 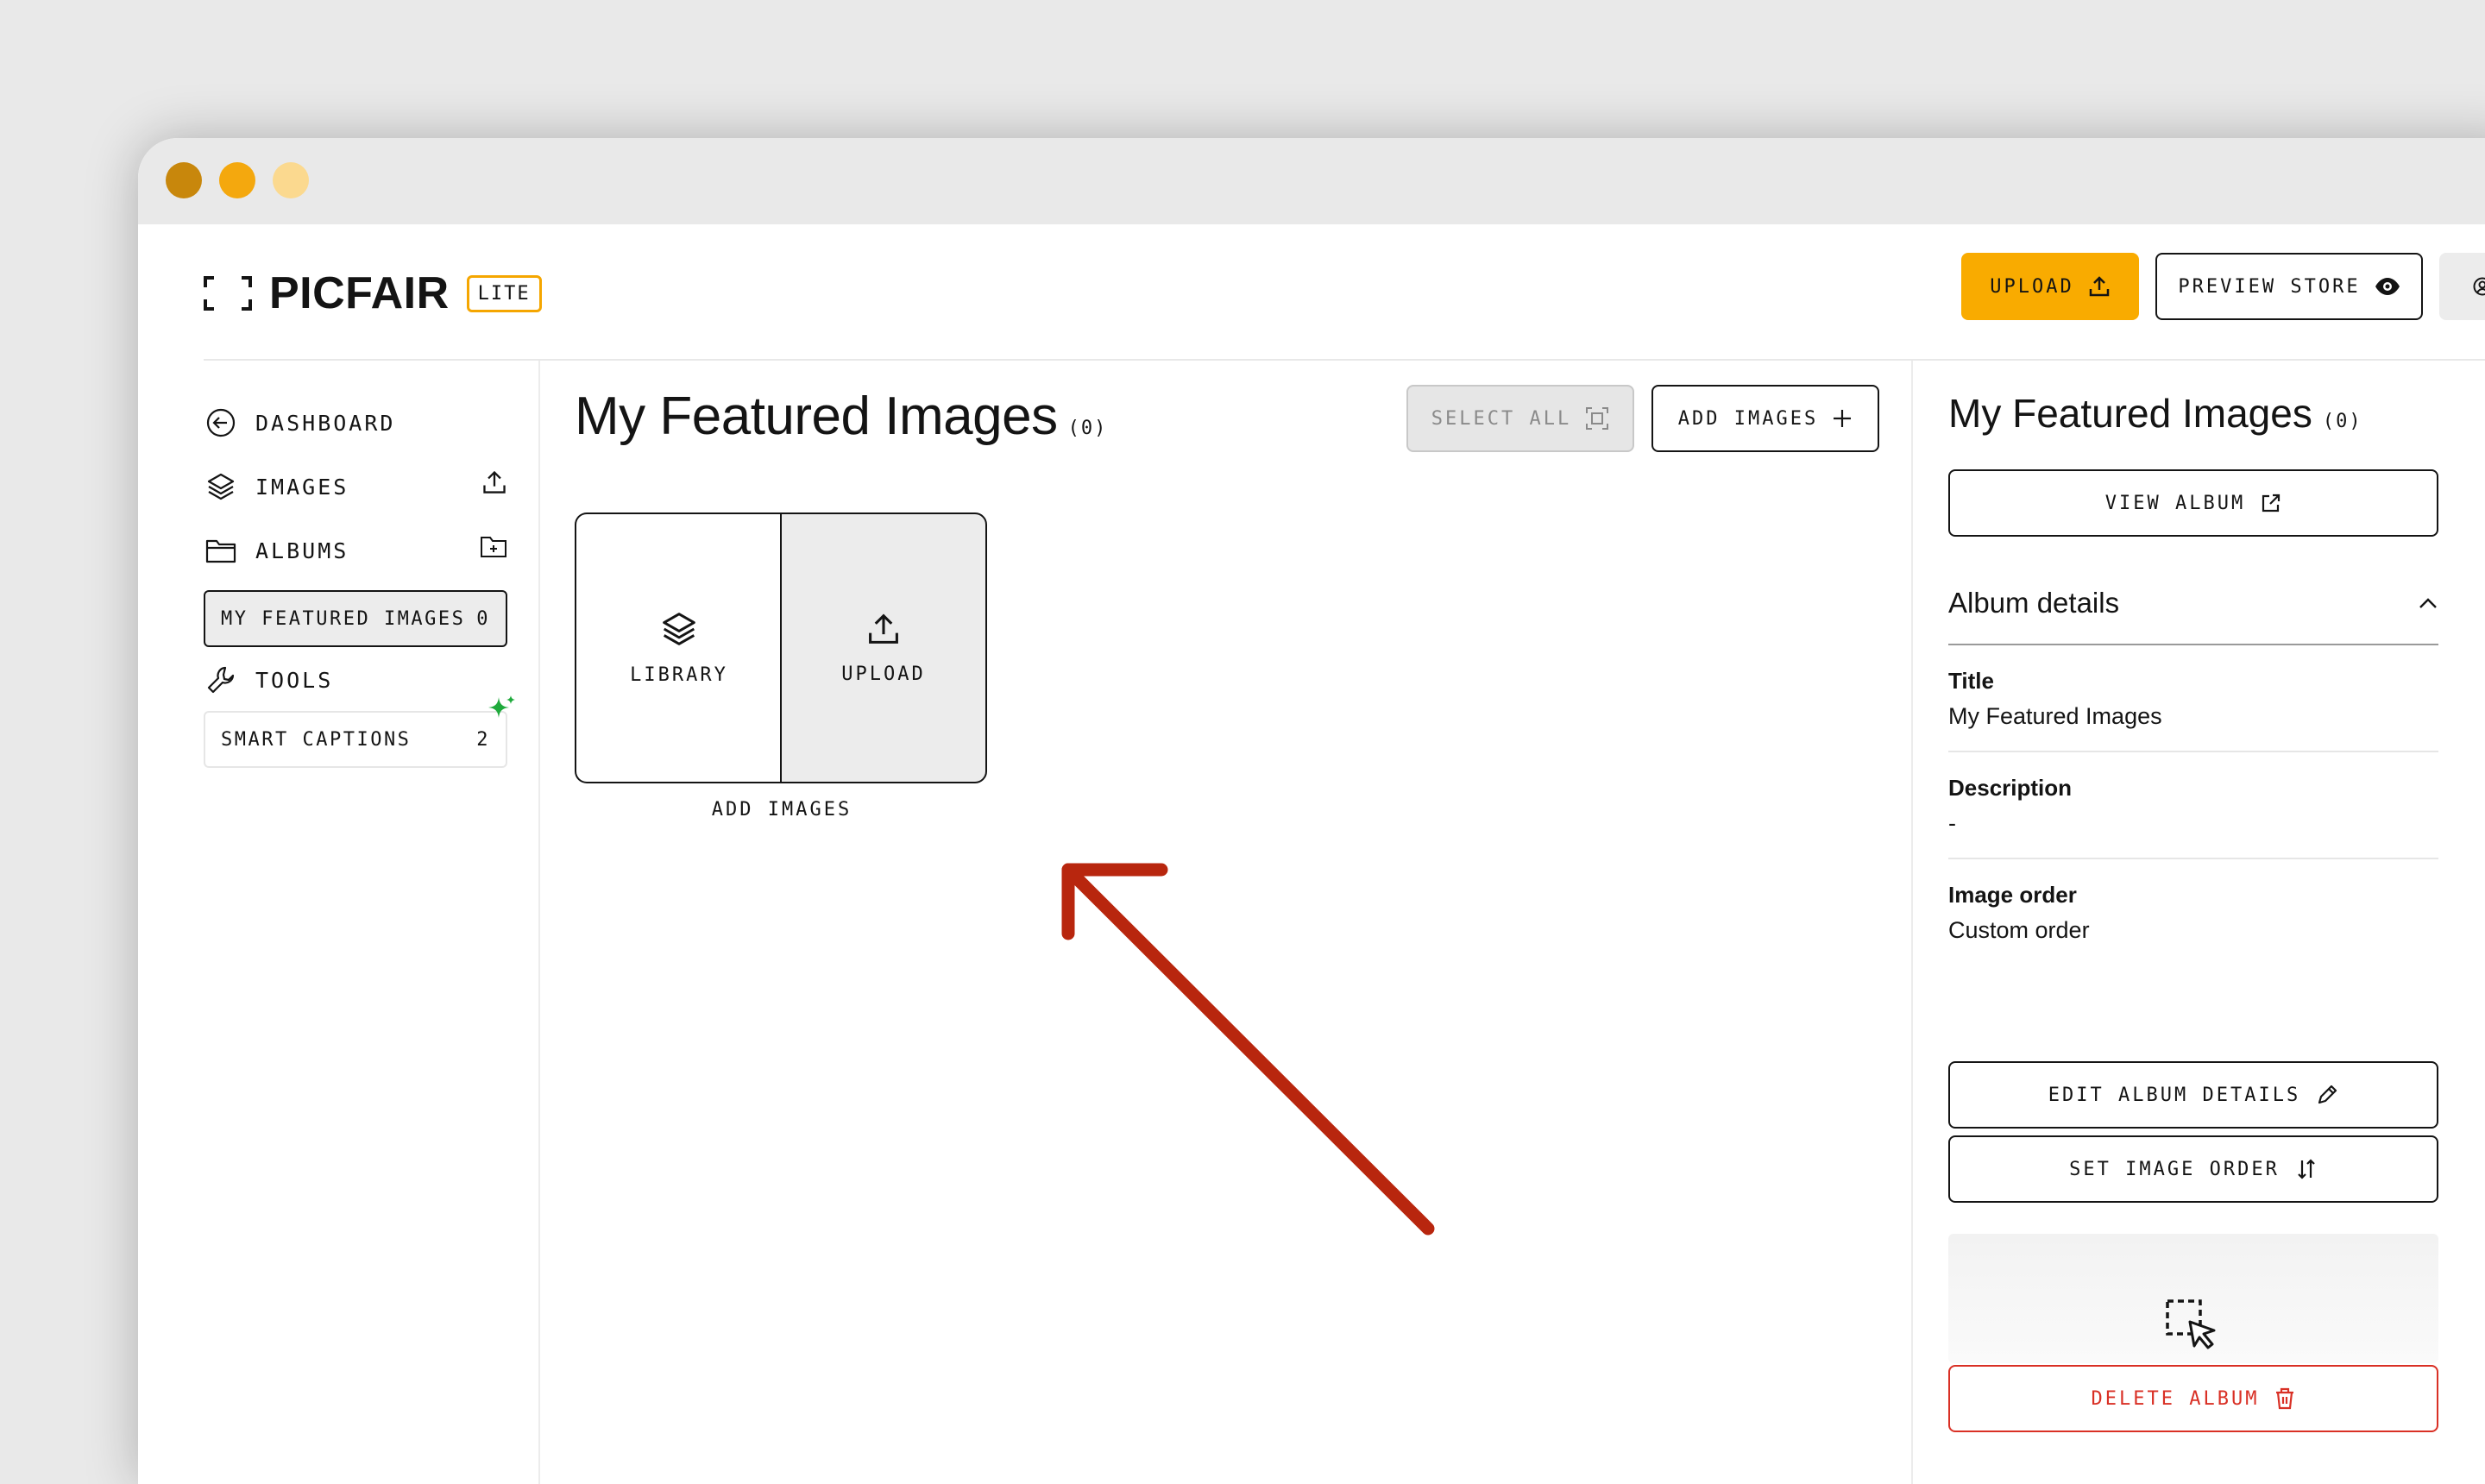 What do you see at coordinates (2306, 1169) in the screenshot?
I see `sort-arrows-icon` at bounding box center [2306, 1169].